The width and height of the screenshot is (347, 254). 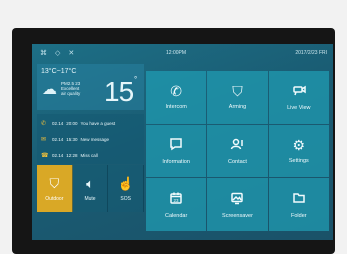 What do you see at coordinates (237, 199) in the screenshot?
I see `image-icon` at bounding box center [237, 199].